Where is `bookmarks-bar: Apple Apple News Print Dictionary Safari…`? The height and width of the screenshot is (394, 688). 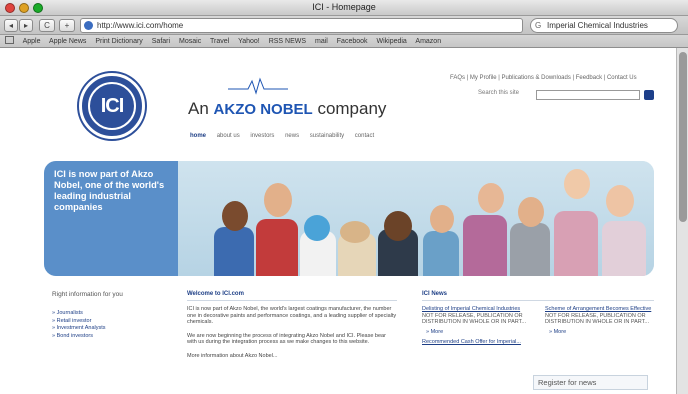
bookmarks-bar: Apple Apple News Print Dictionary Safari… is located at coordinates (344, 41).